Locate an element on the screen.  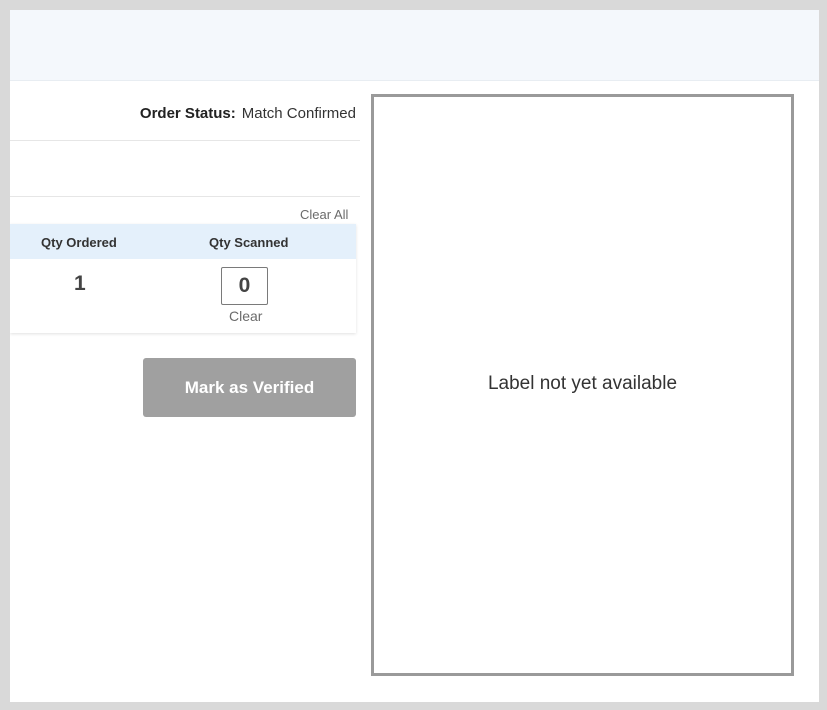
order-status-row: Order Status: Match Confirmed is located at coordinates (185, 118).